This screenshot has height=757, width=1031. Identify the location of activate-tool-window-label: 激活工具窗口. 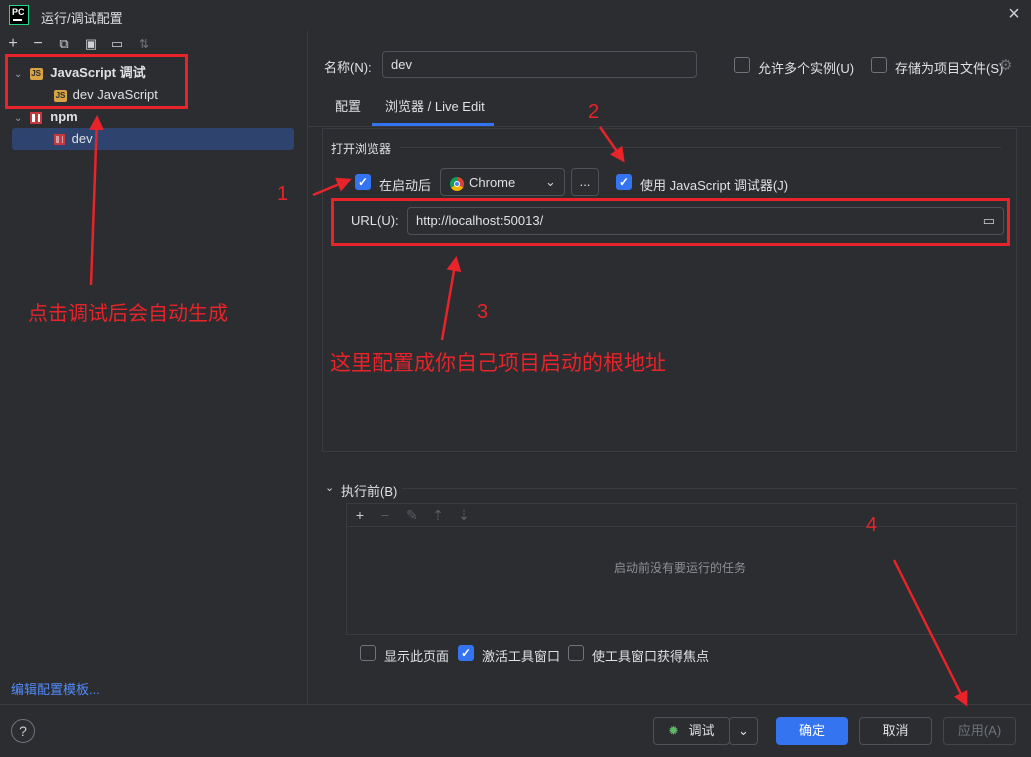
(521, 656).